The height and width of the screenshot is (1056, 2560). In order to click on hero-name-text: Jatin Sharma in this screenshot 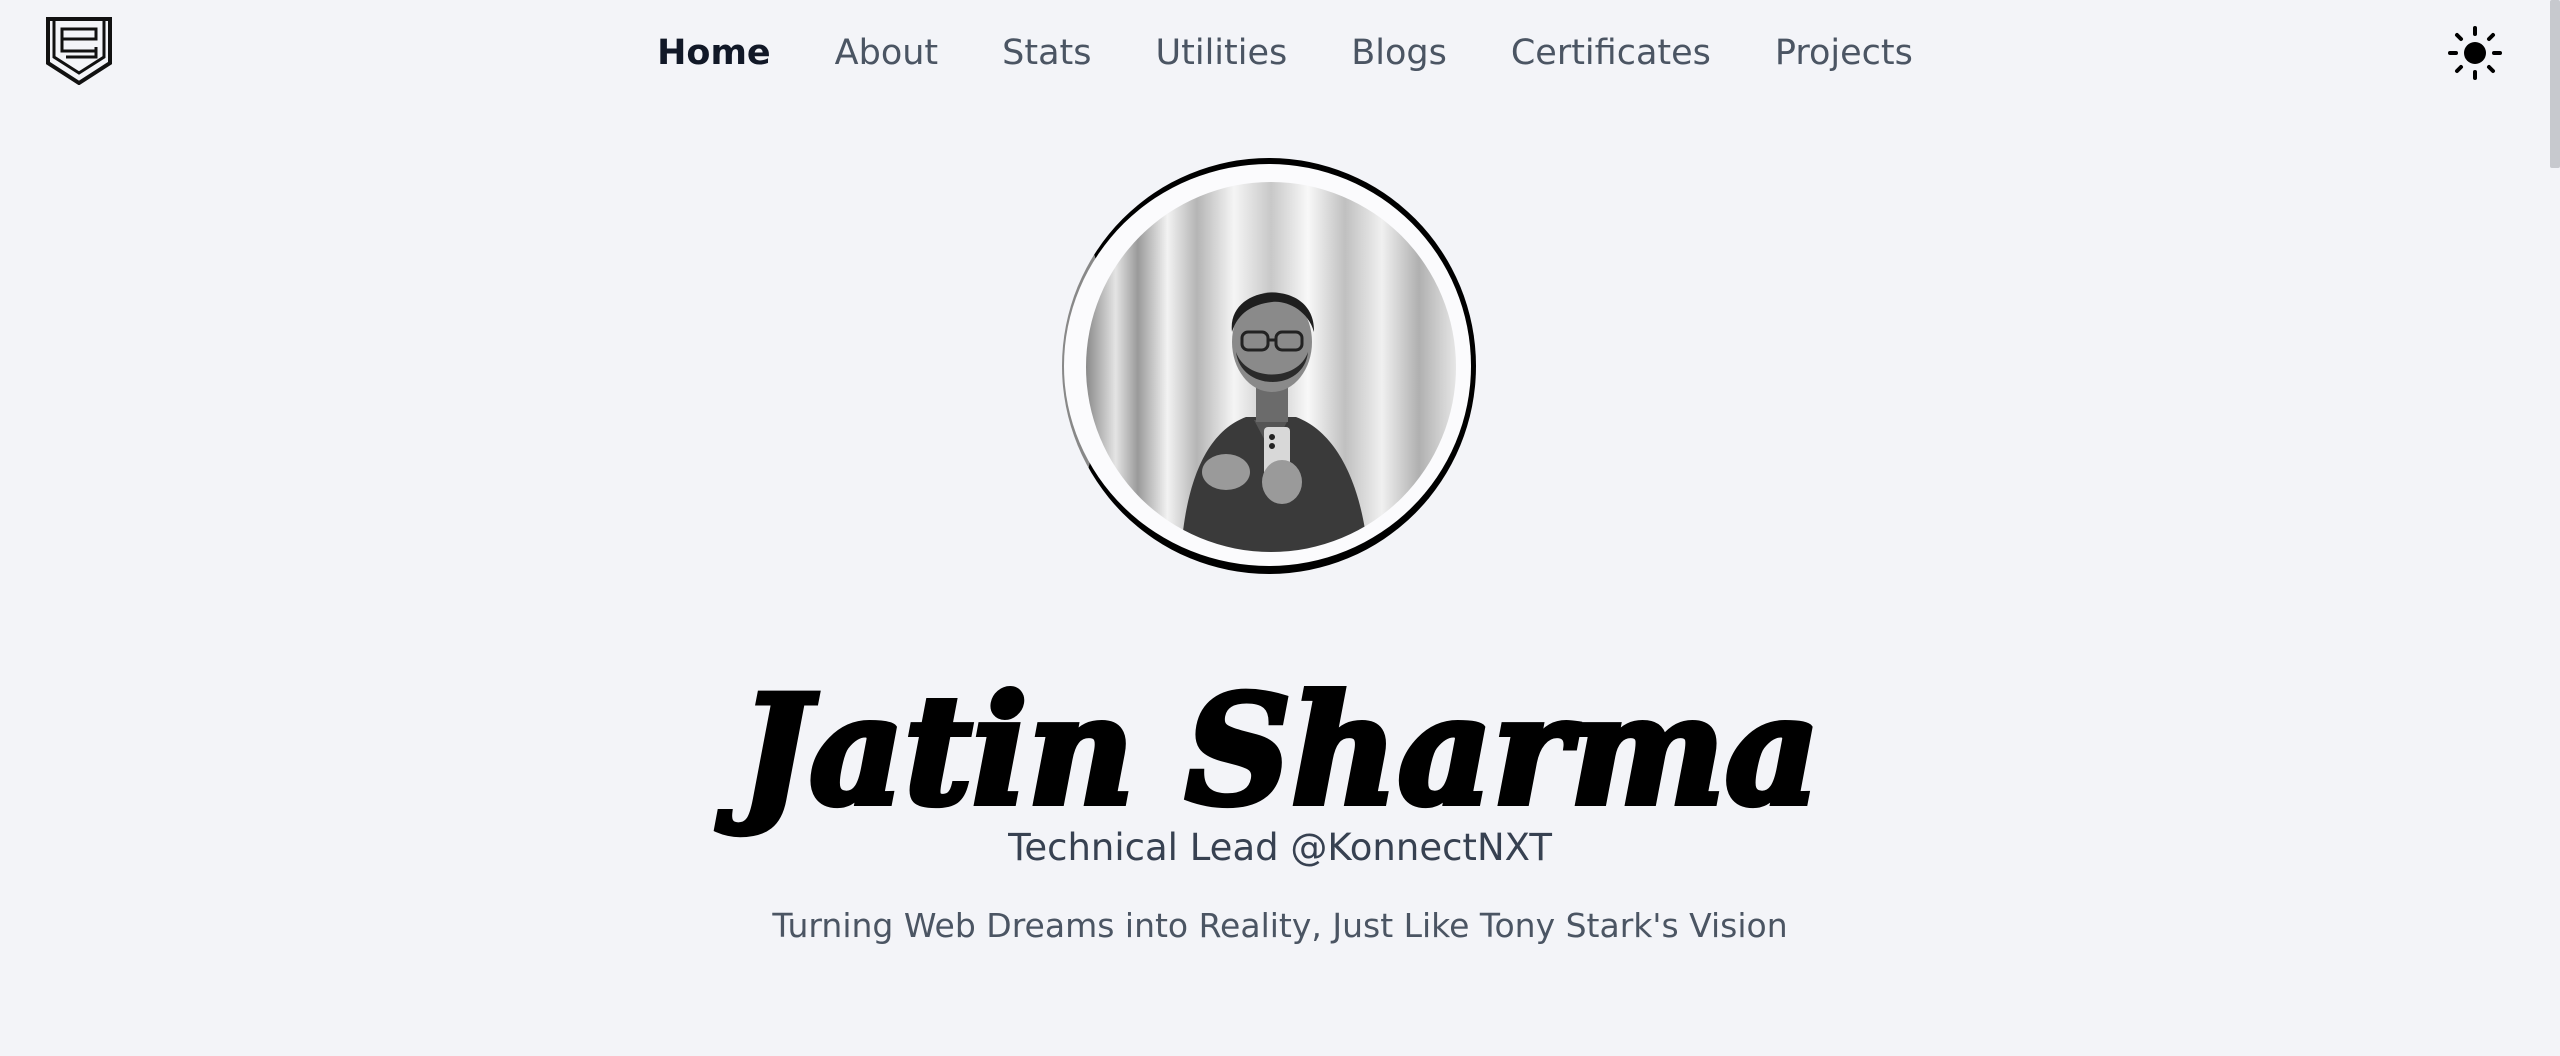, I will do `click(1268, 757)`.